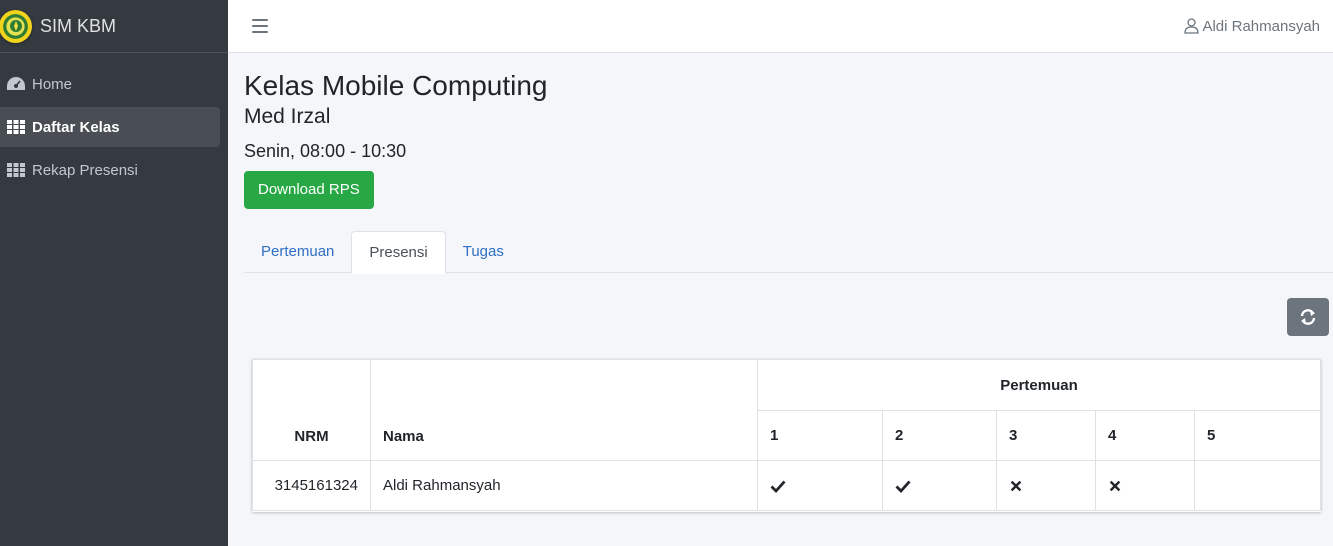 This screenshot has width=1333, height=546. I want to click on table-row: 3145161324 Aldi Rahmansyah, so click(786, 485).